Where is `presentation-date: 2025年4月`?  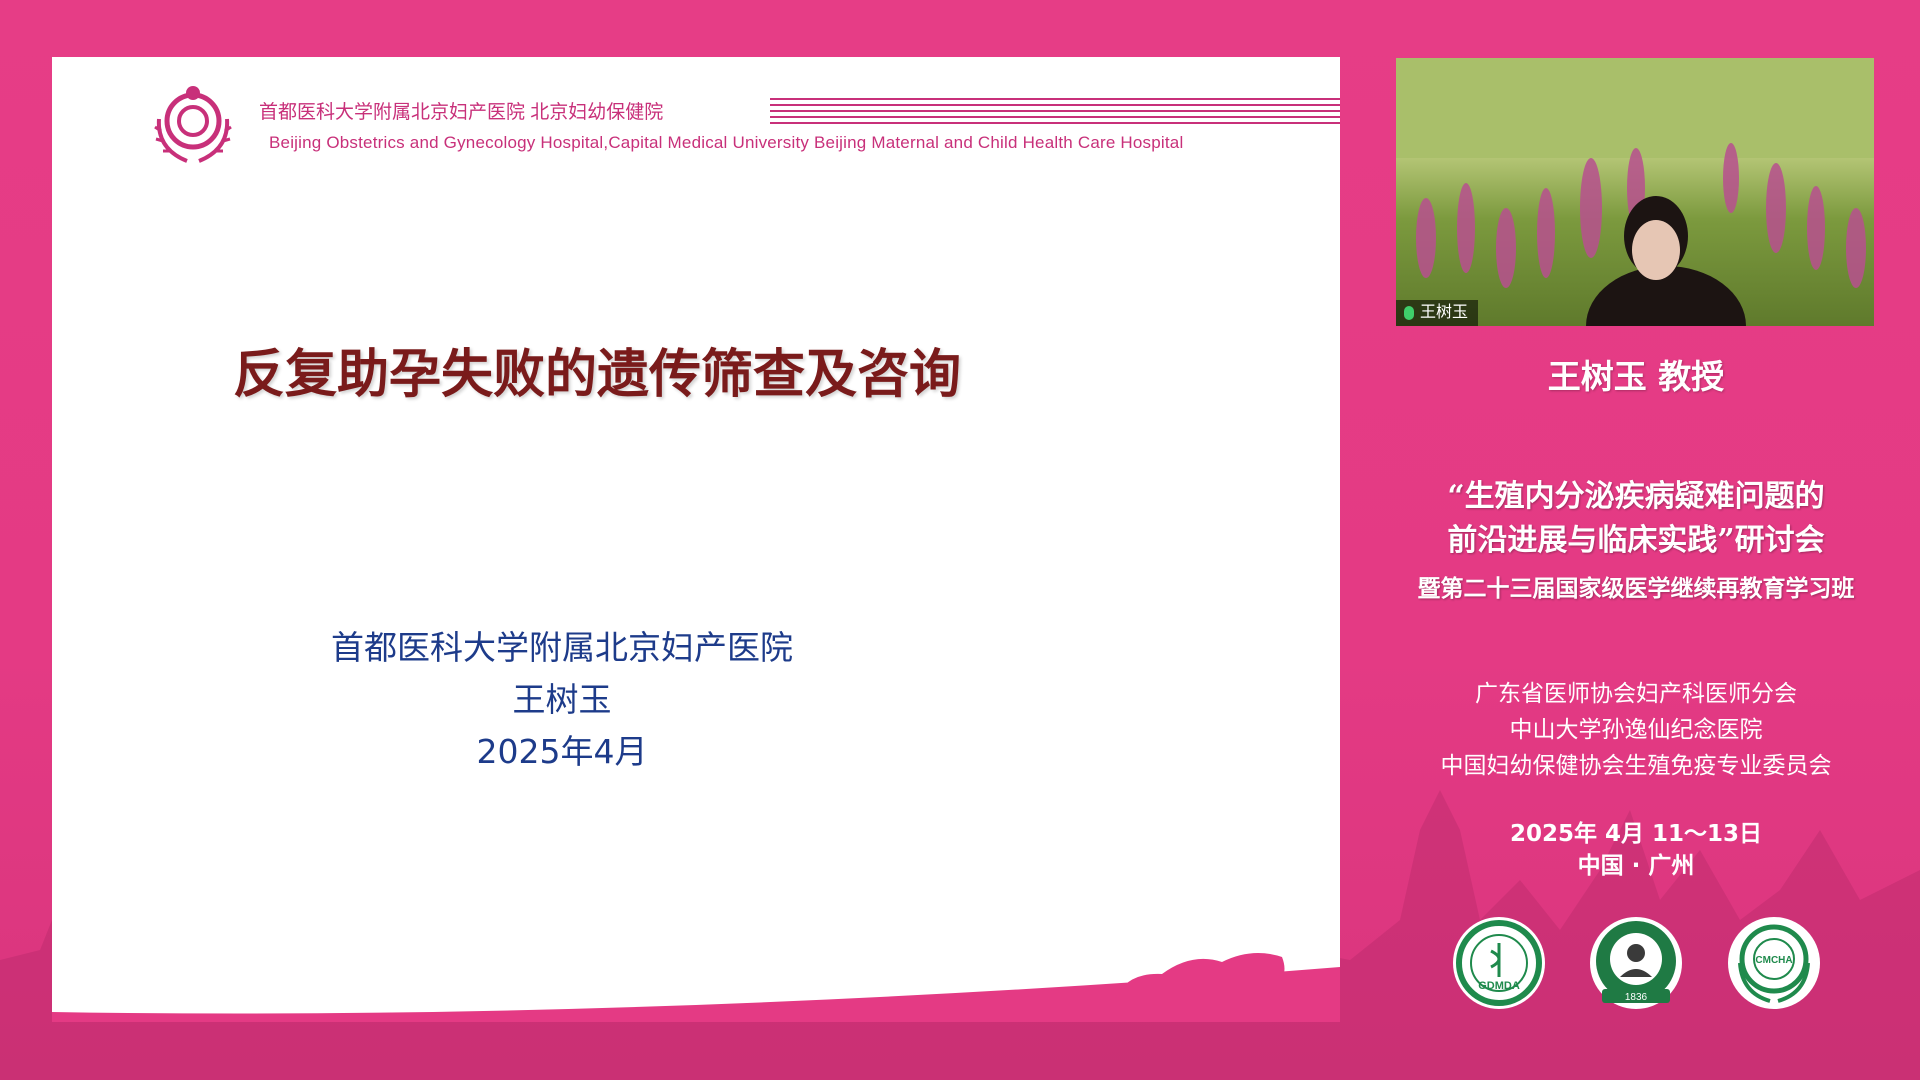 presentation-date: 2025年4月 is located at coordinates (562, 751).